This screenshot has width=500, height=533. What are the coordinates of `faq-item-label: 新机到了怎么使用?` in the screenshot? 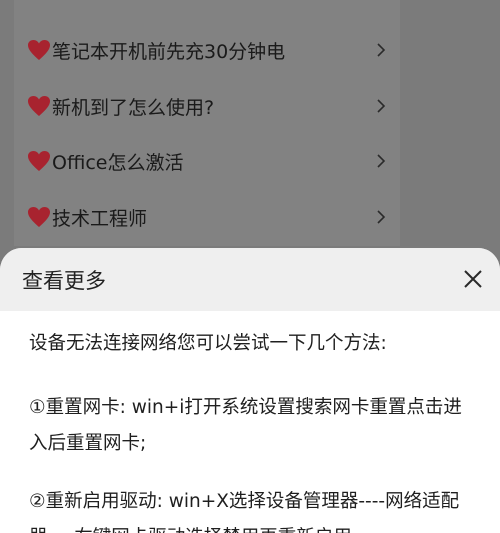 It's located at (133, 107).